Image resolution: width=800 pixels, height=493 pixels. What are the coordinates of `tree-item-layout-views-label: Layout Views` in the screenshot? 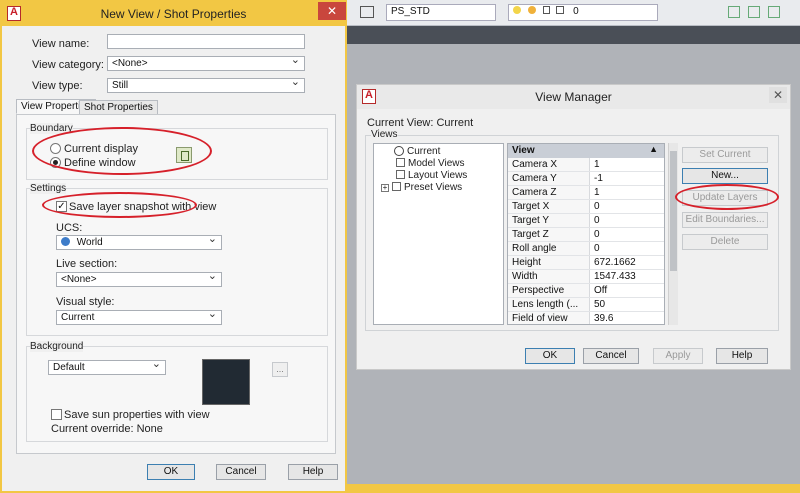 It's located at (438, 175).